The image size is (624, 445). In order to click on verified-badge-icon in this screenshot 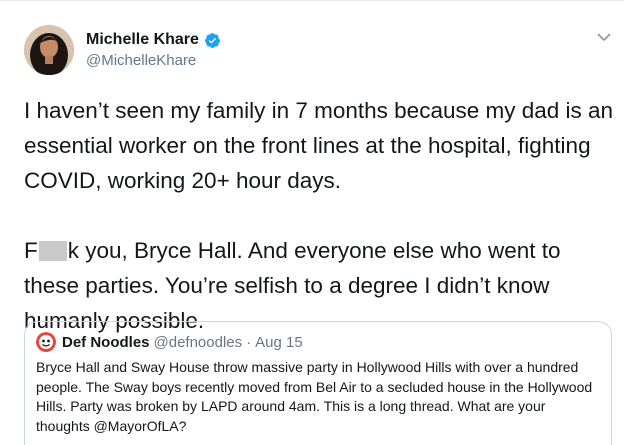, I will do `click(212, 40)`.